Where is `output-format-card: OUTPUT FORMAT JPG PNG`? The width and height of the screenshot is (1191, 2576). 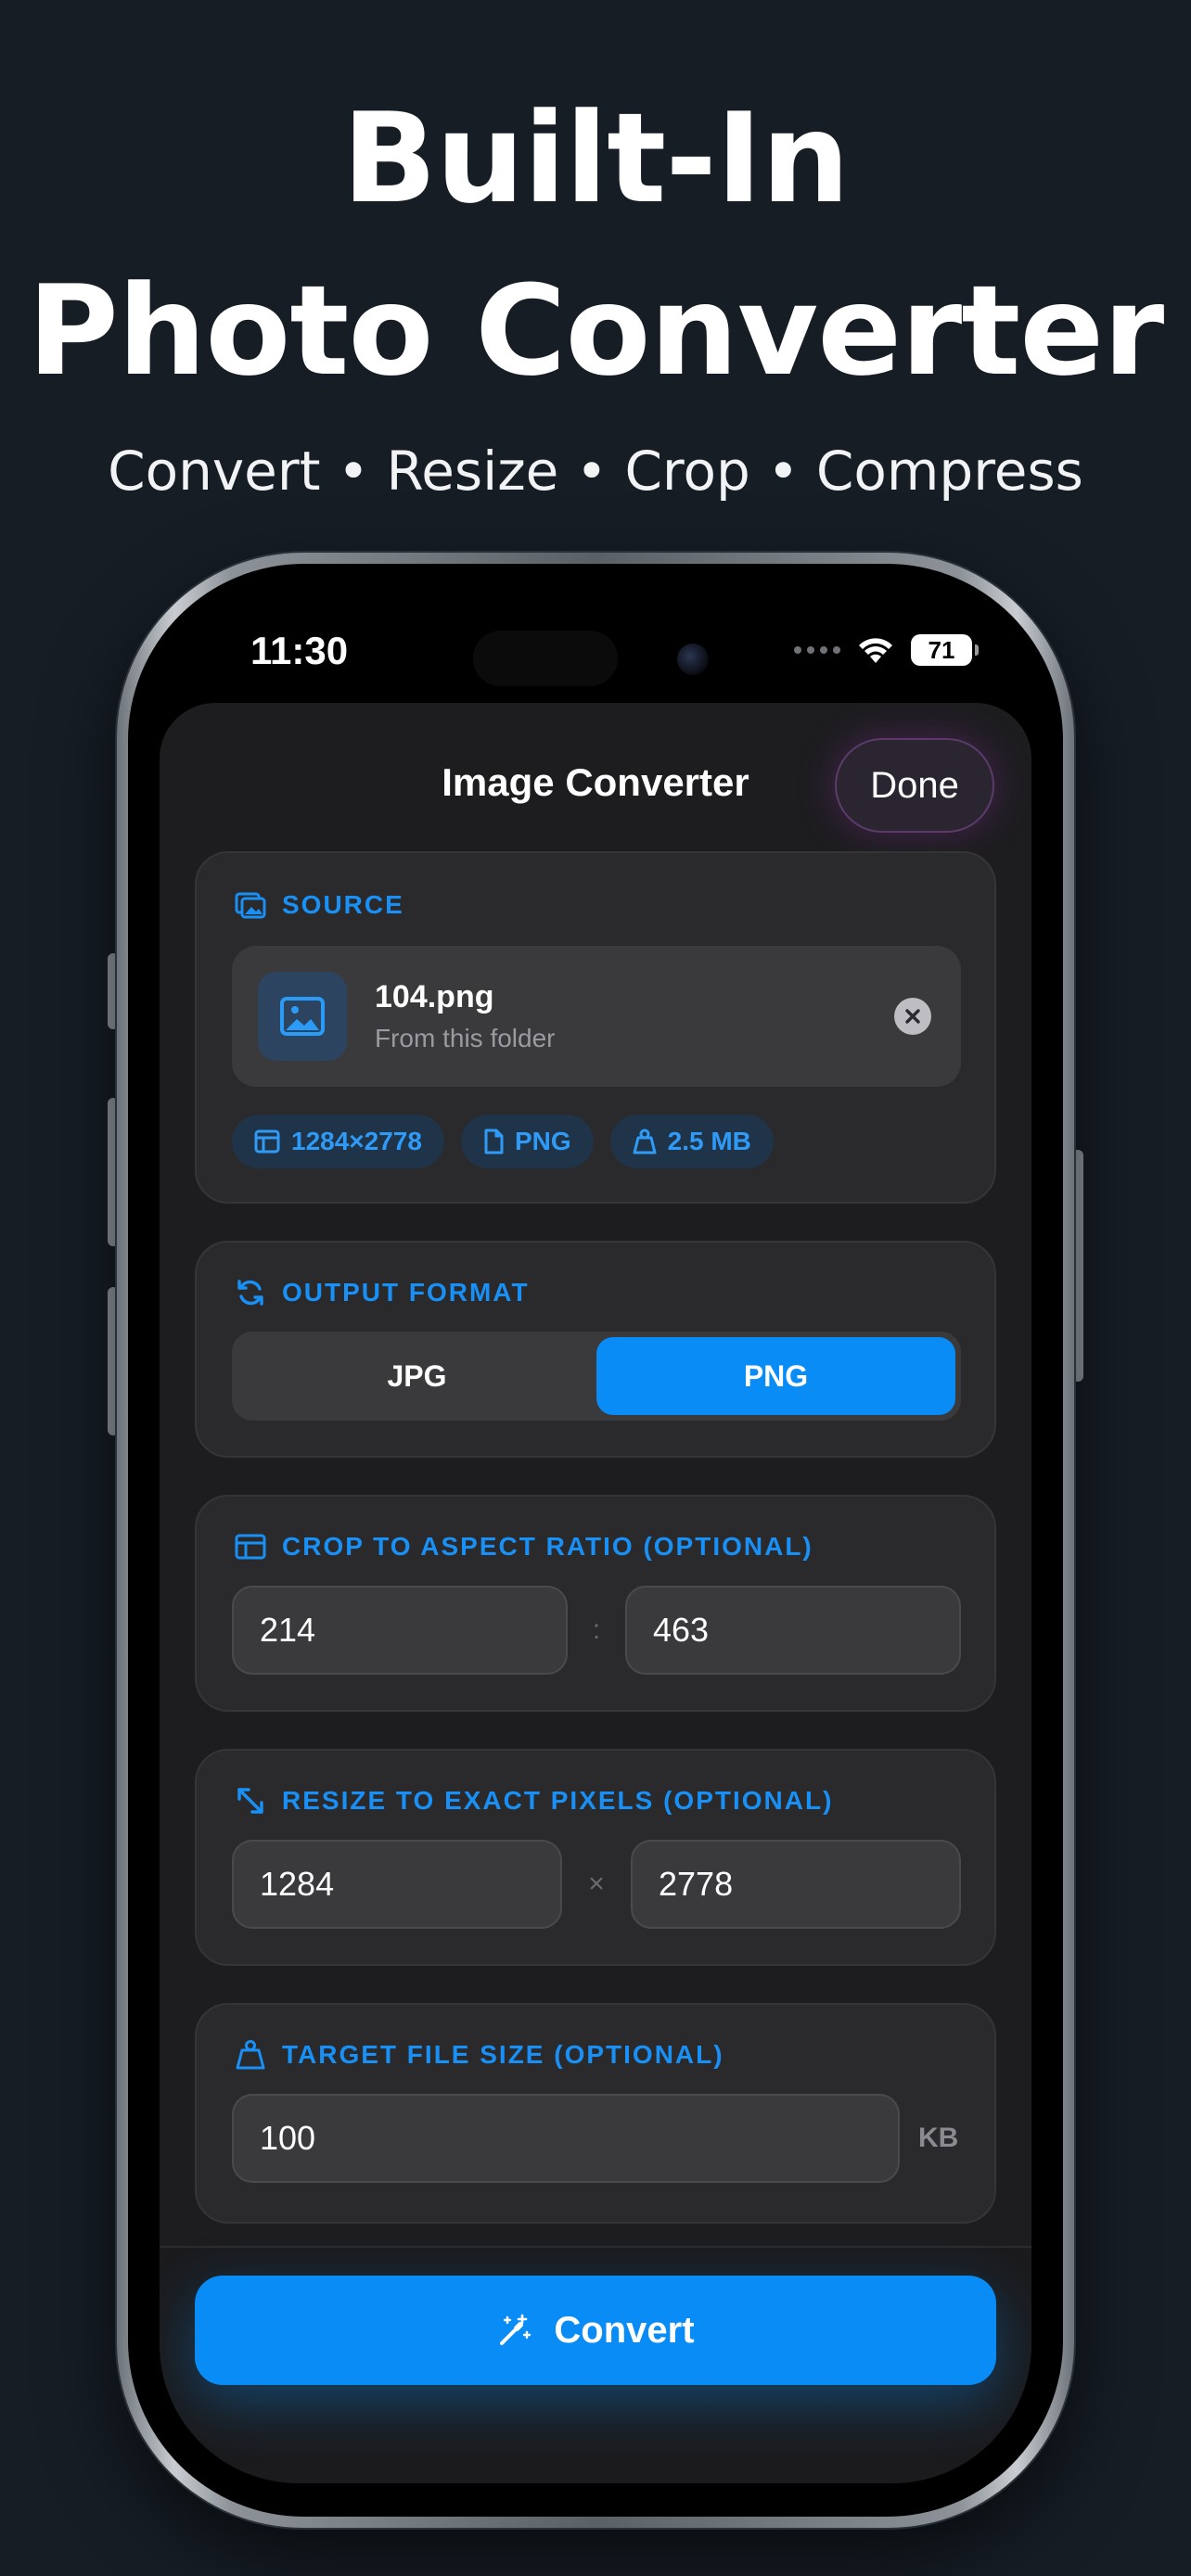 output-format-card: OUTPUT FORMAT JPG PNG is located at coordinates (595, 1350).